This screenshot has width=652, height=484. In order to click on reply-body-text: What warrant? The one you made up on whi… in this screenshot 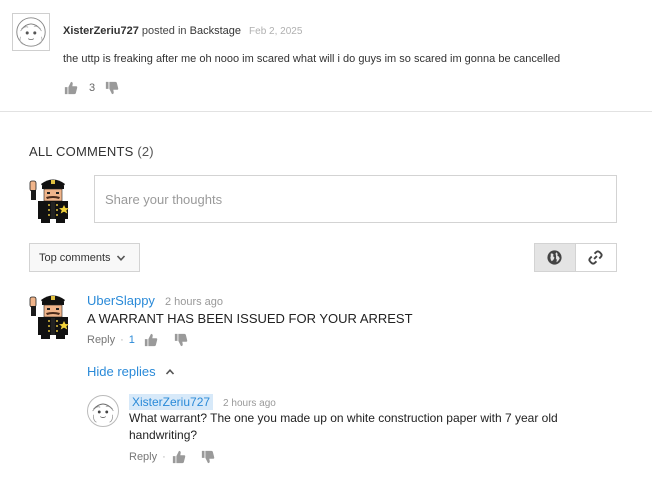, I will do `click(343, 426)`.